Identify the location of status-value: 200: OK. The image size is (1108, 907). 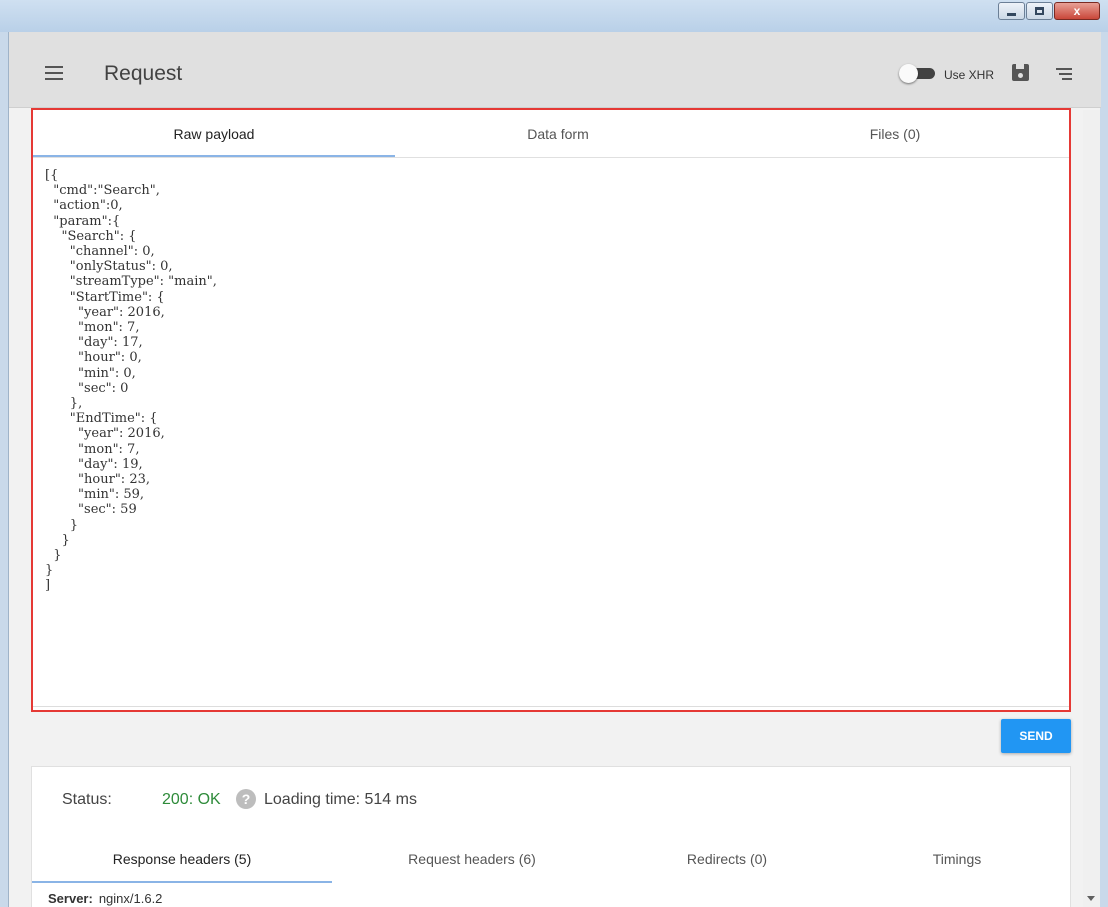
(191, 799).